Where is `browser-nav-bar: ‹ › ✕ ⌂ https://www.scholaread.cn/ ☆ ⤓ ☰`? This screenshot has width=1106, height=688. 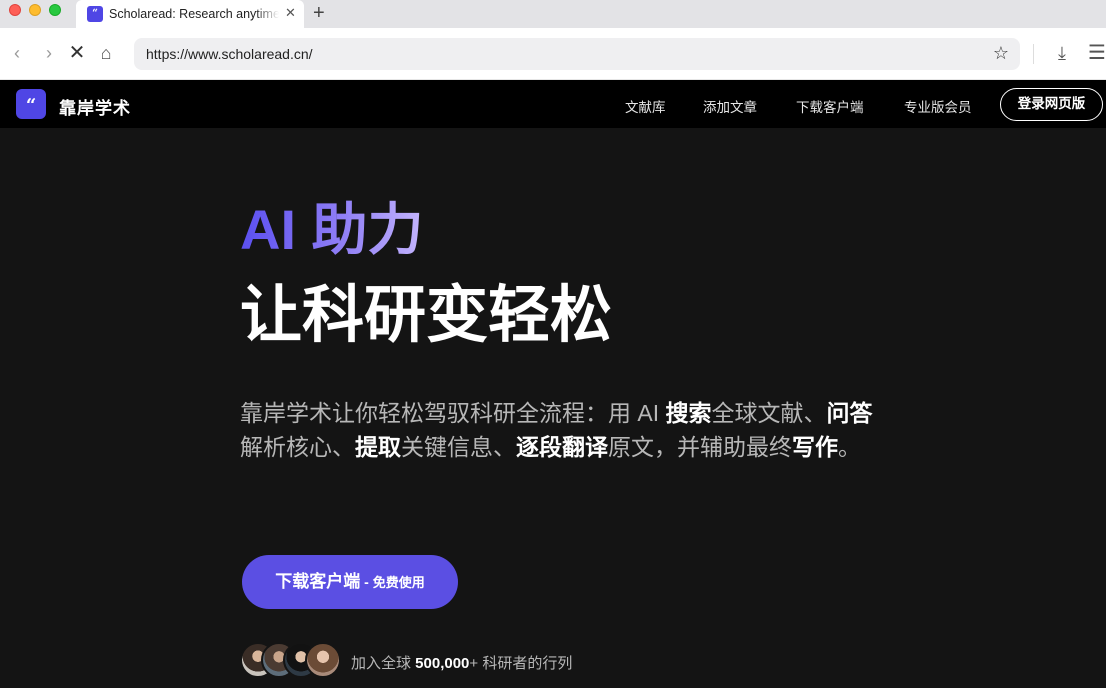
browser-nav-bar: ‹ › ✕ ⌂ https://www.scholaread.cn/ ☆ ⤓ ☰ is located at coordinates (553, 54).